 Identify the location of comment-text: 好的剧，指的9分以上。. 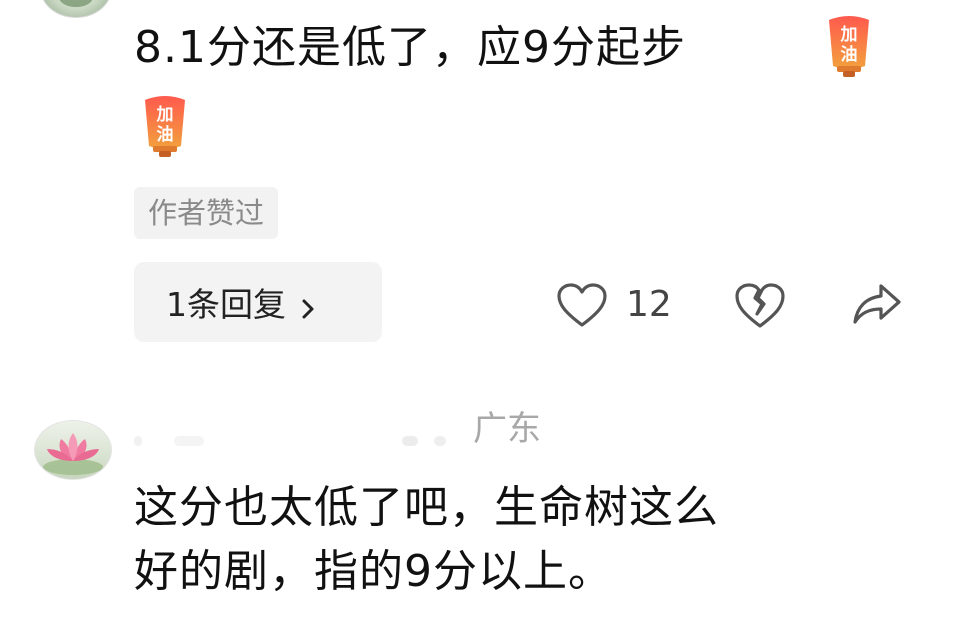
(373, 572).